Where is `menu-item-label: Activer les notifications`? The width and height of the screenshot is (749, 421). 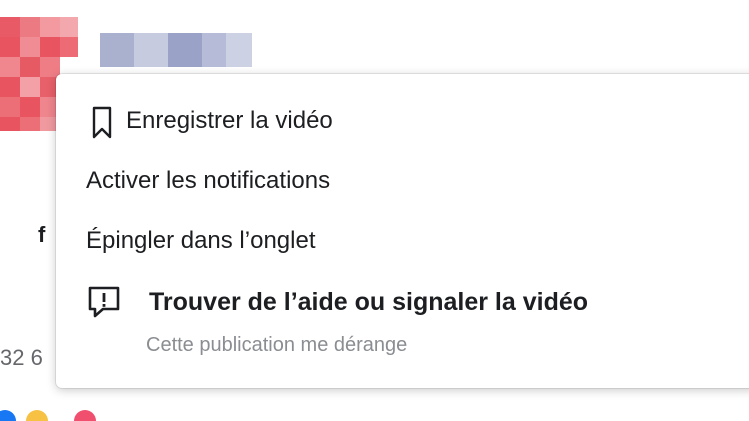
menu-item-label: Activer les notifications is located at coordinates (208, 180).